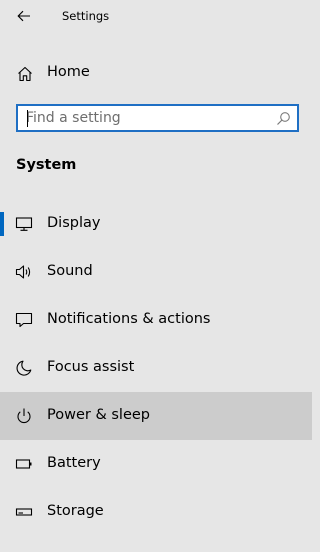 Image resolution: width=320 pixels, height=552 pixels. What do you see at coordinates (98, 415) in the screenshot?
I see `nav-item-label: Power & sleep` at bounding box center [98, 415].